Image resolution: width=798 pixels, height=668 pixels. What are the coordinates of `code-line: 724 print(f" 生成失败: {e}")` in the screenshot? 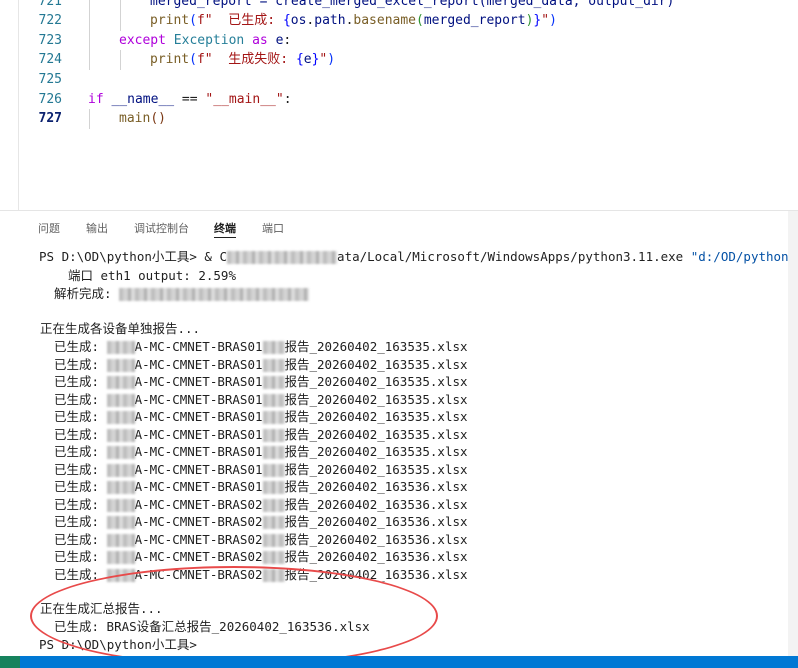 It's located at (399, 60).